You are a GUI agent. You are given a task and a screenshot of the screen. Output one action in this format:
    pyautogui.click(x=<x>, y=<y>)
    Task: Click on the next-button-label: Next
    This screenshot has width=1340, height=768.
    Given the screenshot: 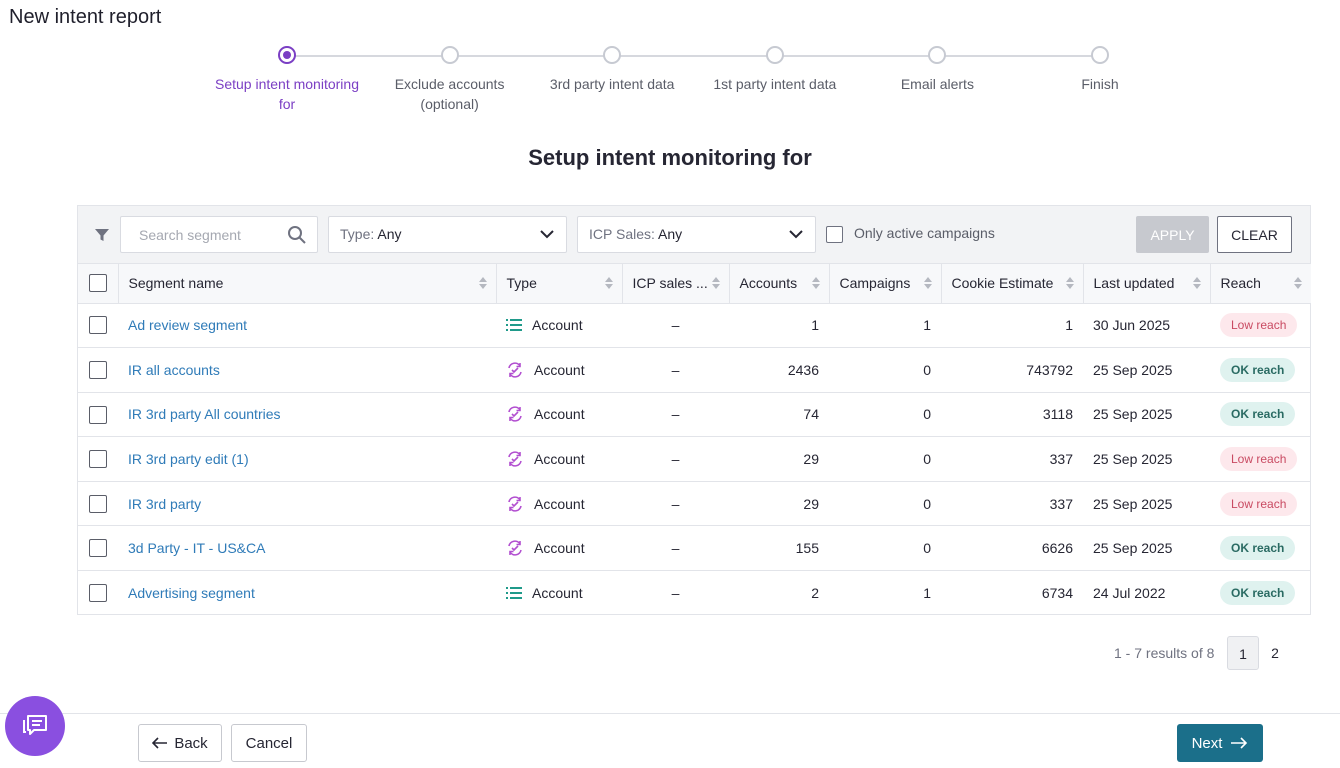 What is the action you would take?
    pyautogui.click(x=1207, y=743)
    